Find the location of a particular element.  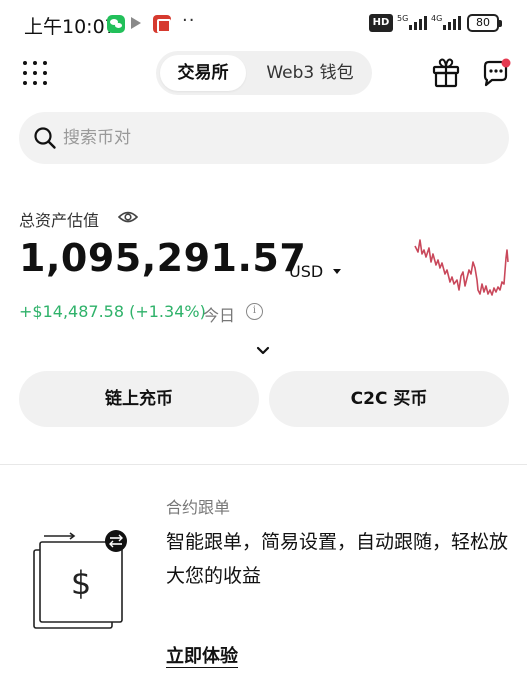

signal-5g-icon: 5G is located at coordinates (413, 23).